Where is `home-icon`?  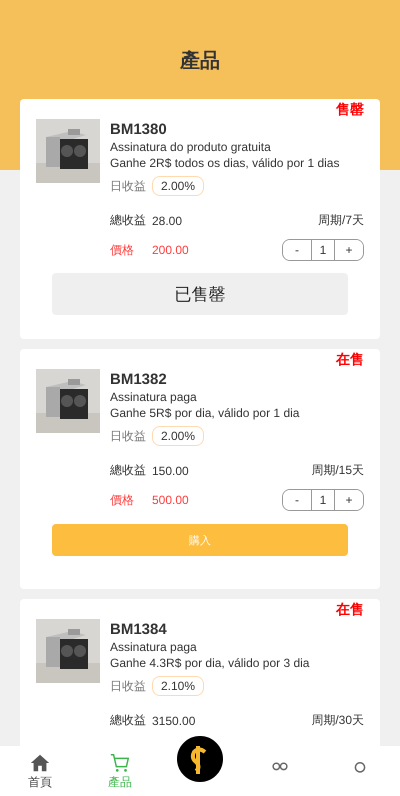 home-icon is located at coordinates (40, 763).